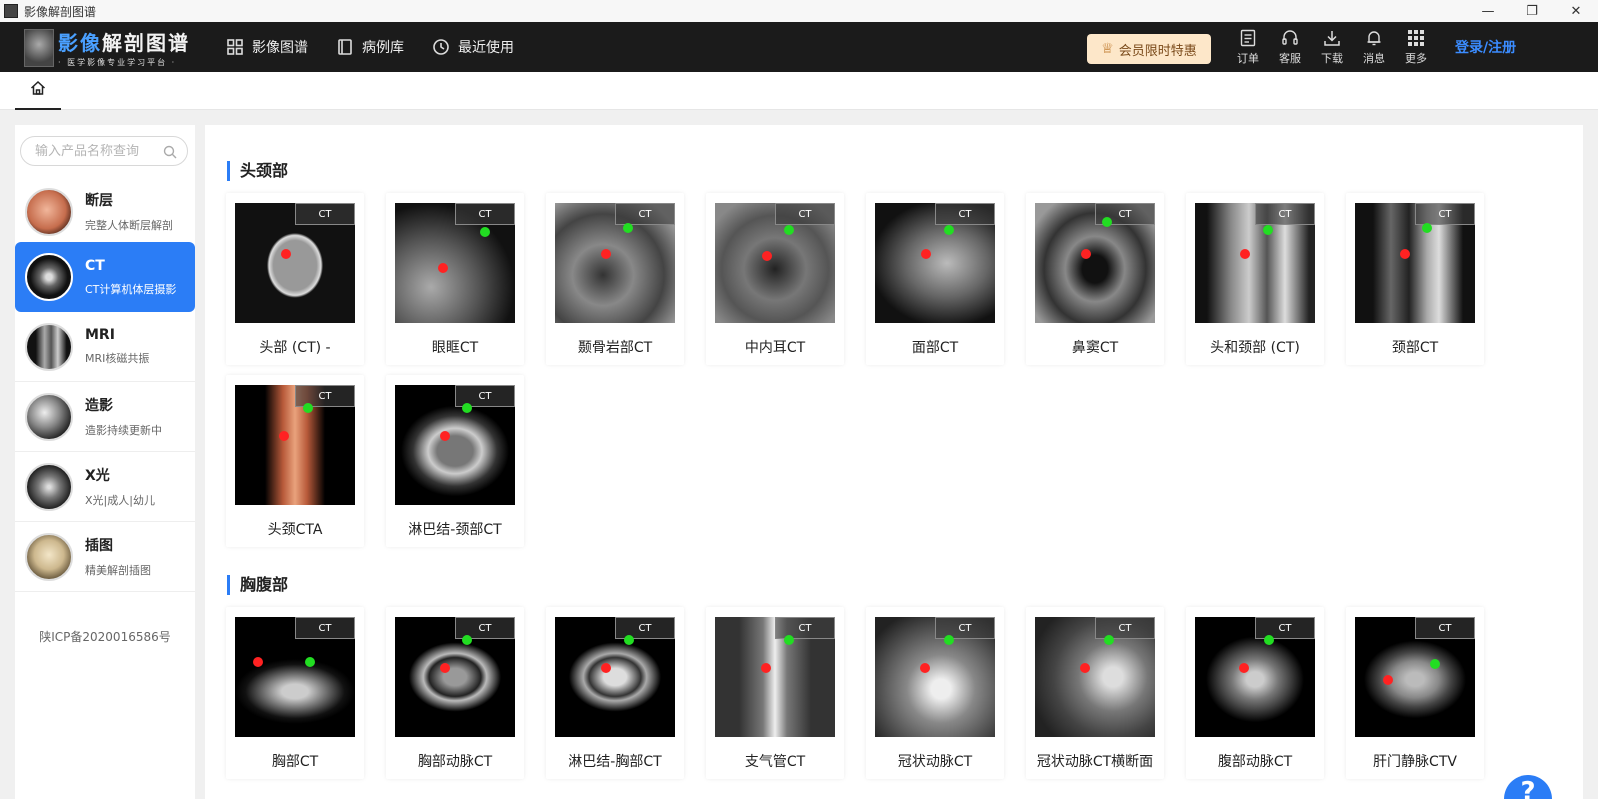  What do you see at coordinates (105, 636) in the screenshot?
I see `icp-license: 陕ICP备2020016586号` at bounding box center [105, 636].